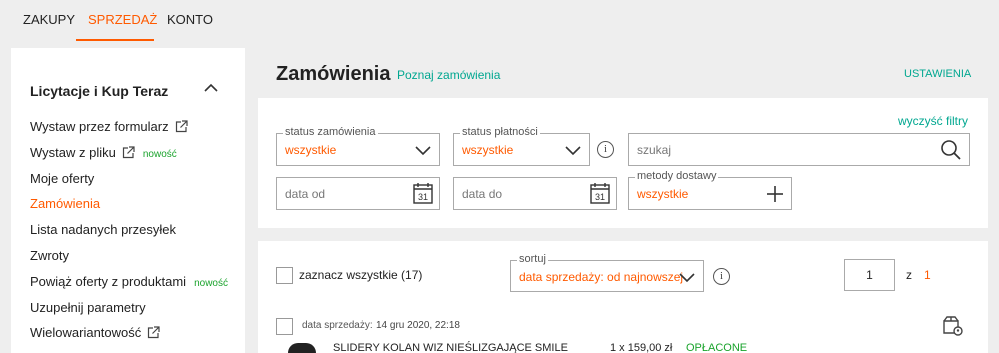 The width and height of the screenshot is (999, 353). I want to click on page-of-label: z, so click(909, 275).